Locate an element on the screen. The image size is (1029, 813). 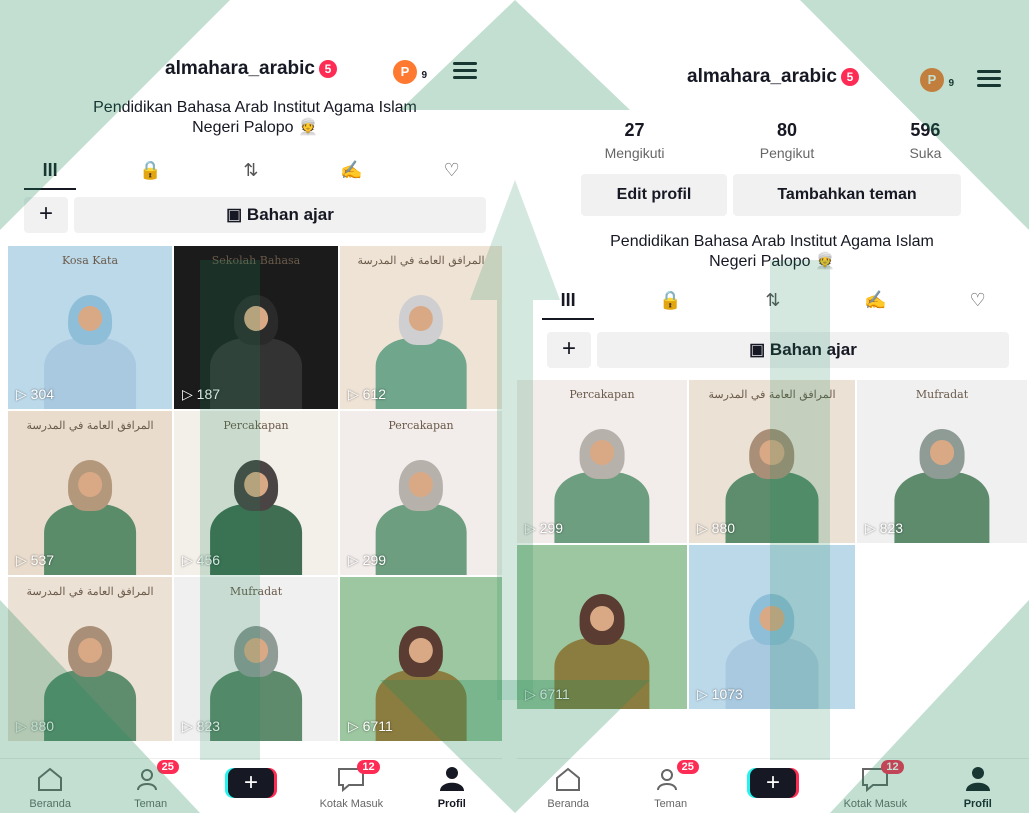
collection-bar: + ▣ Bahan ajar is located at coordinates (778, 350).